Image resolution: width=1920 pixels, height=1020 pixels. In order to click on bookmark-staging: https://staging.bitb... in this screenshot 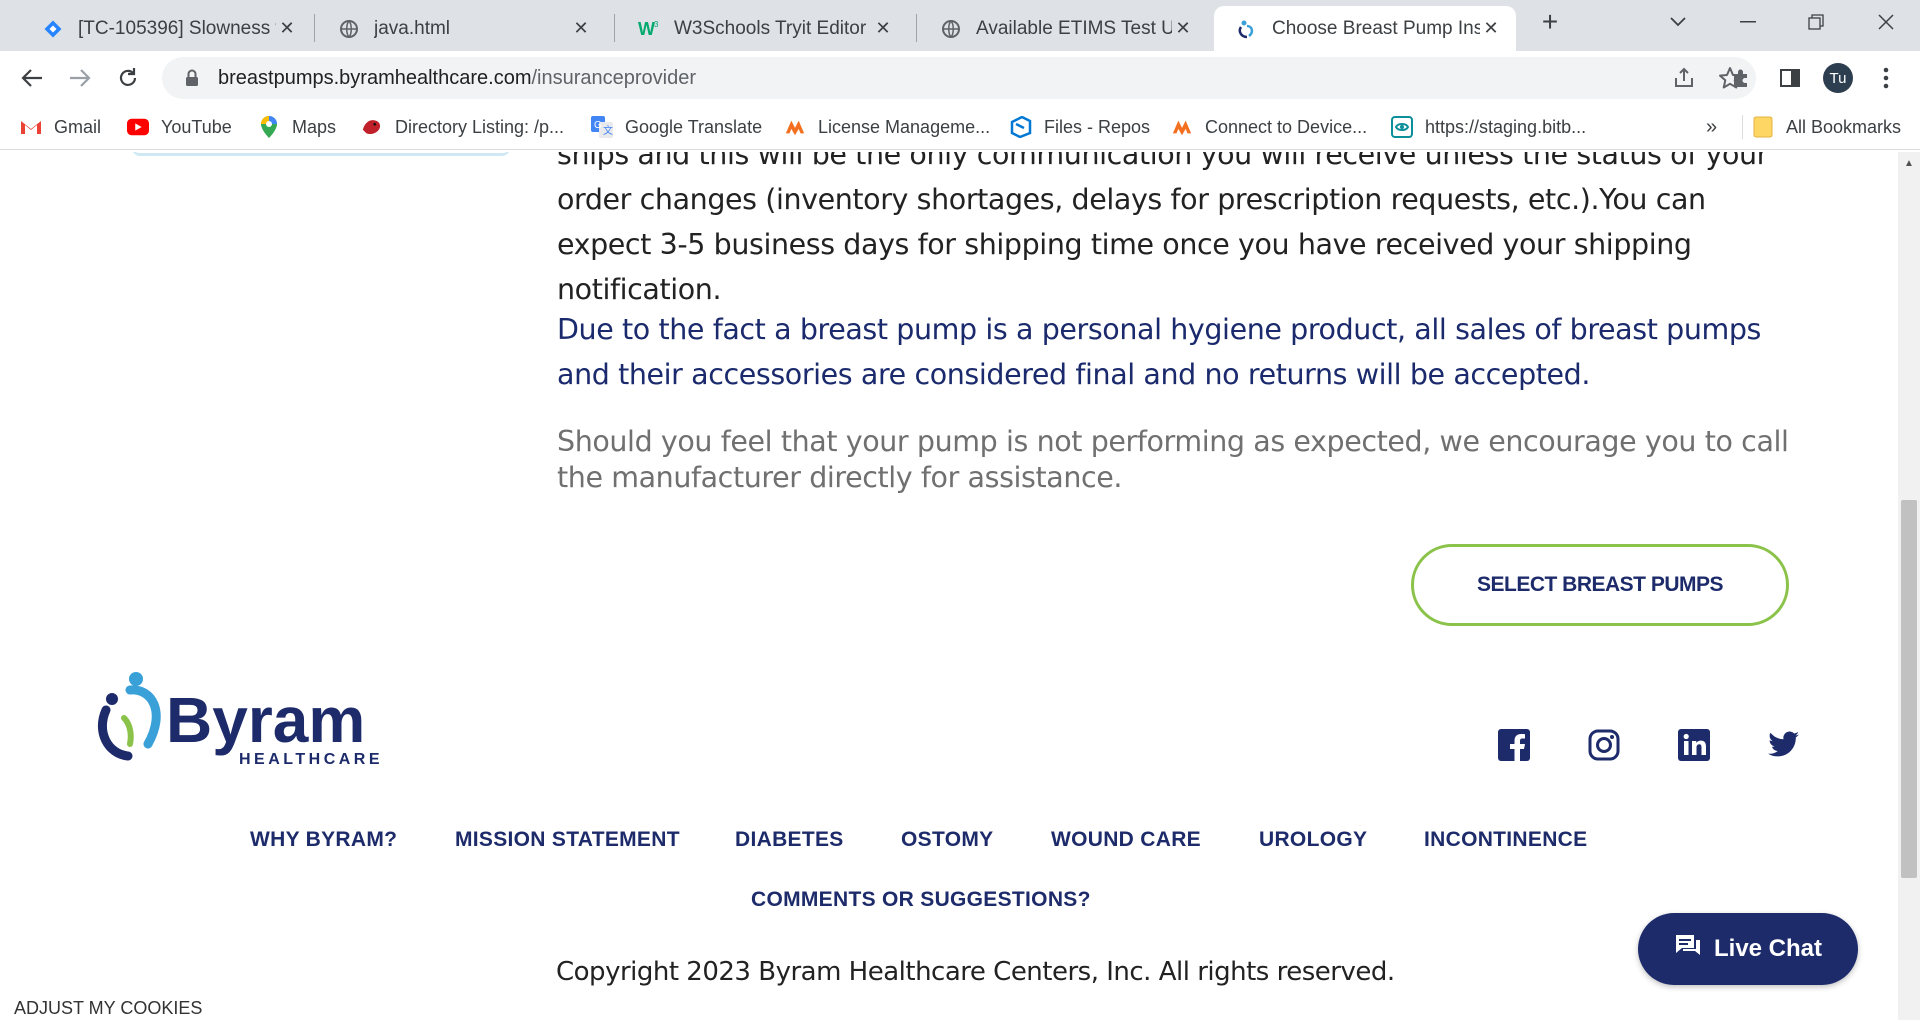, I will do `click(1488, 127)`.